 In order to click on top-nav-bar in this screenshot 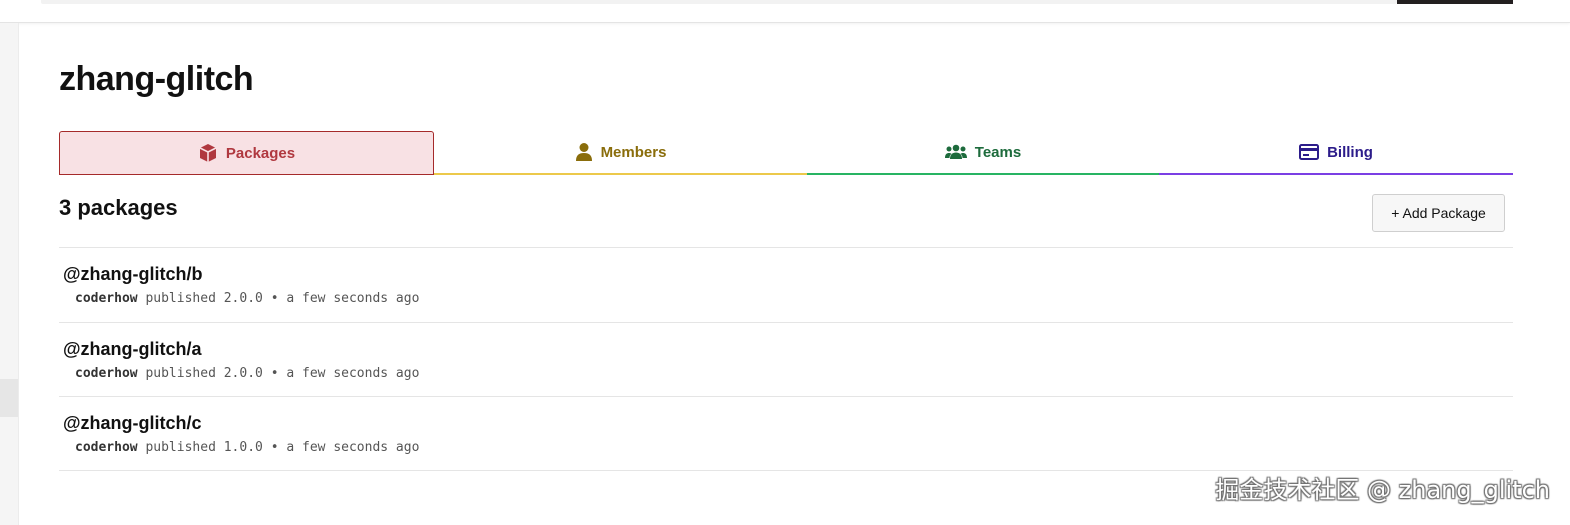, I will do `click(785, 11)`.